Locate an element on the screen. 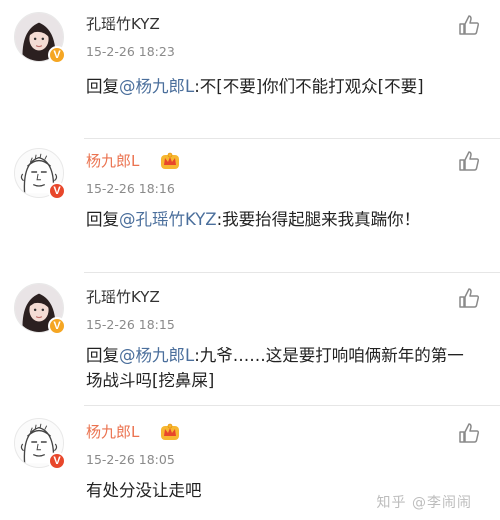 This screenshot has width=500, height=520. comment-text: 回复@杨九郎L:不[不要]你们不能打观众[不要] is located at coordinates (282, 86).